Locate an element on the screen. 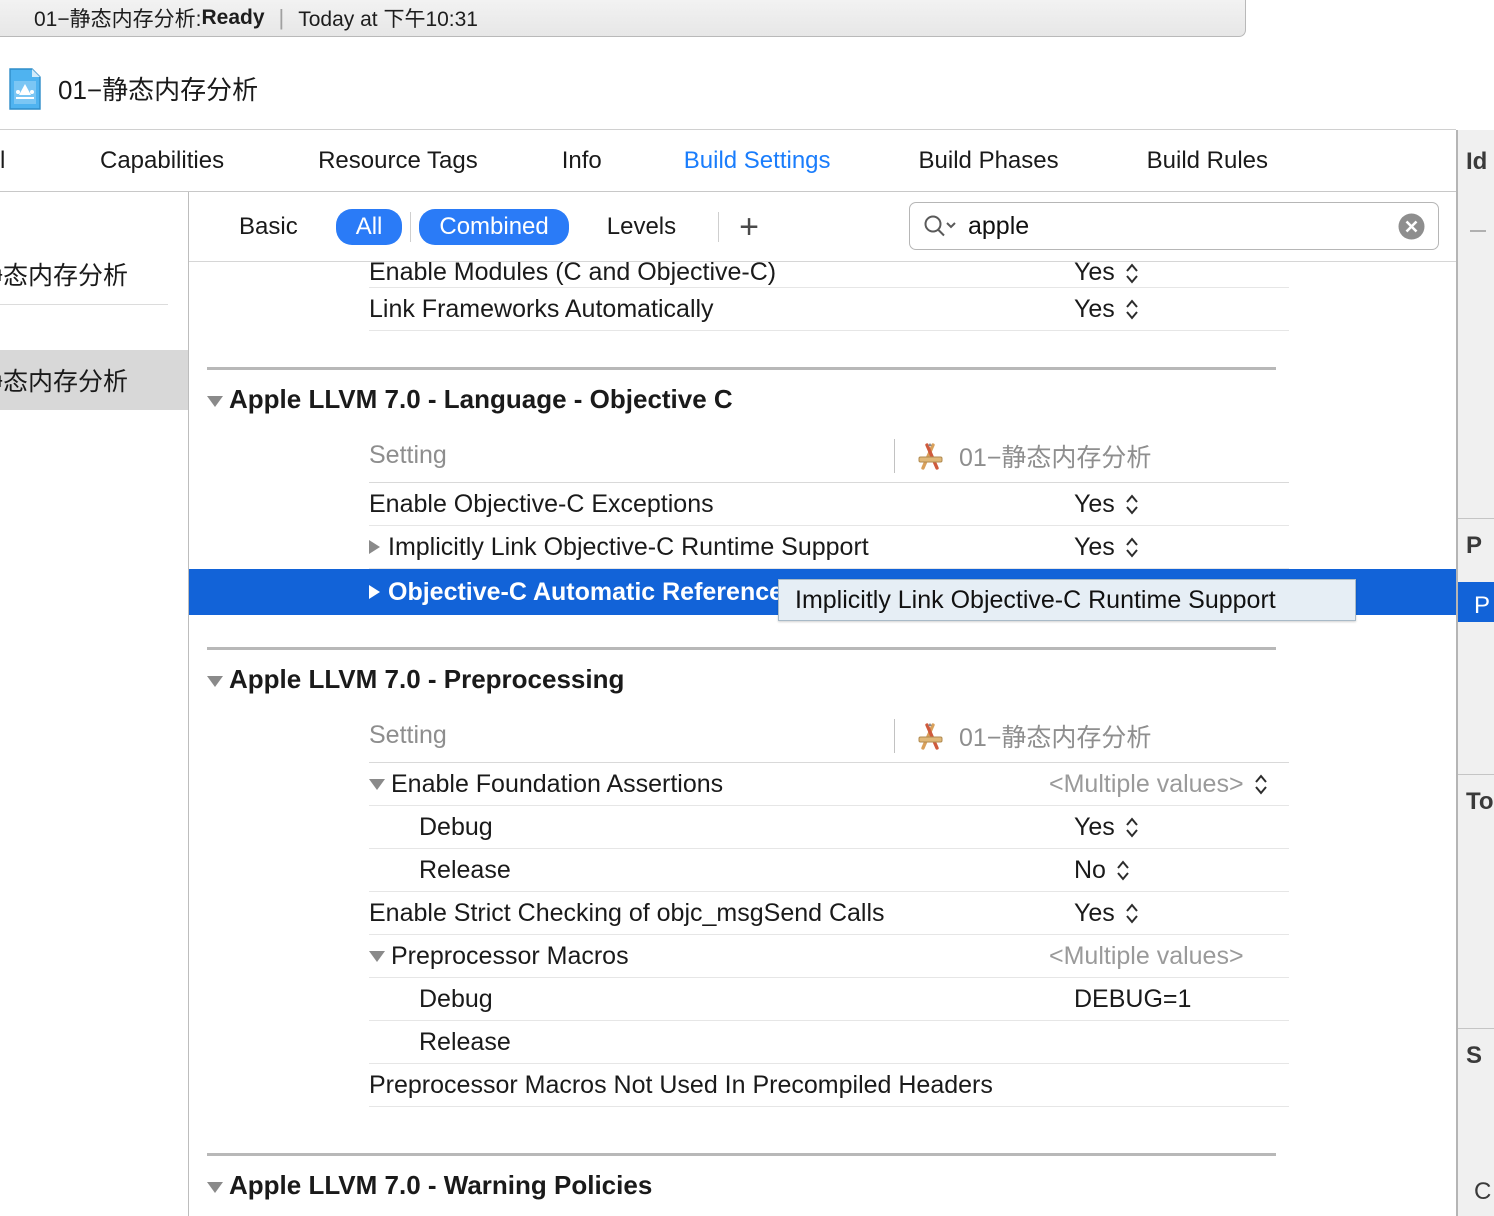 This screenshot has width=1494, height=1216. tab-info: Info is located at coordinates (582, 161).